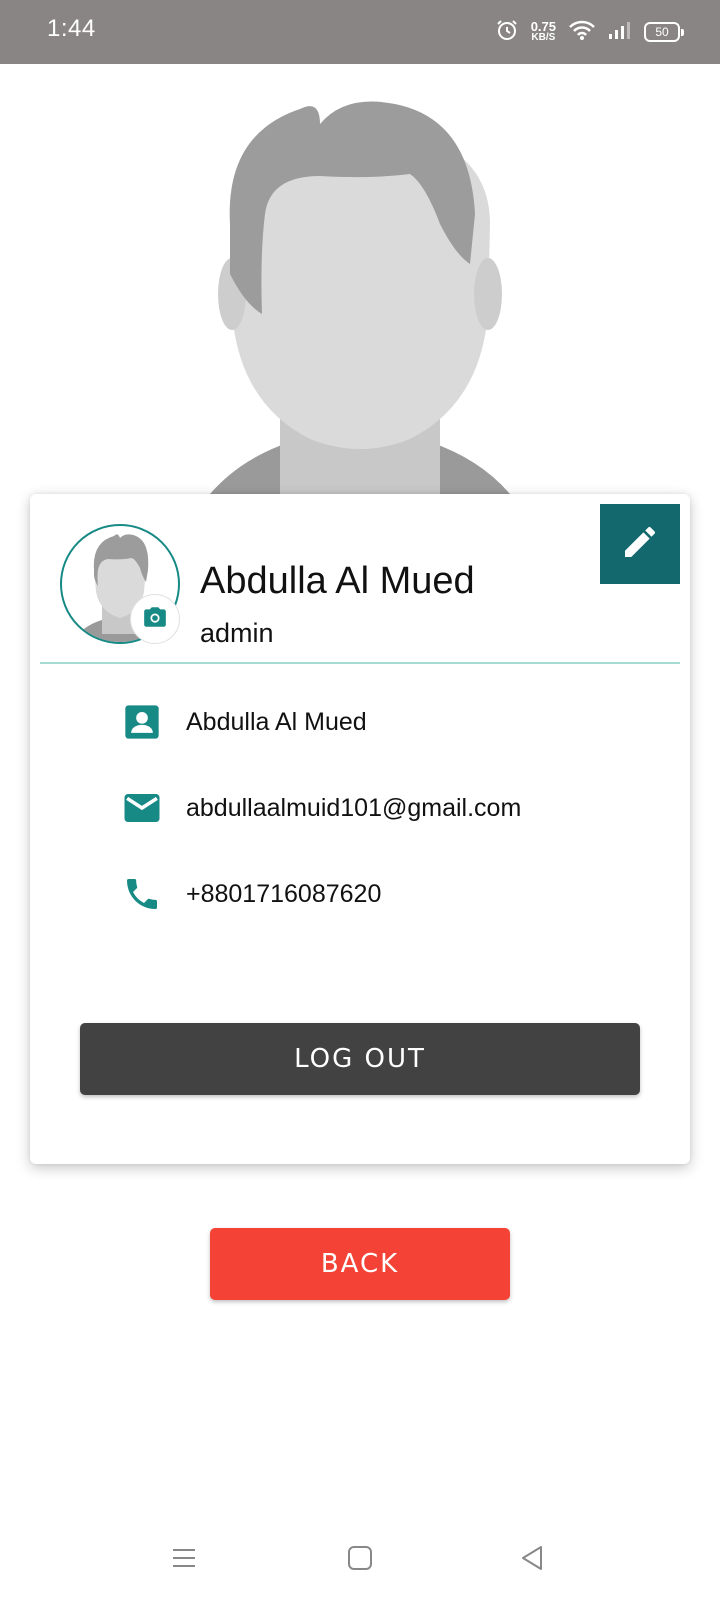  I want to click on home-icon, so click(360, 1560).